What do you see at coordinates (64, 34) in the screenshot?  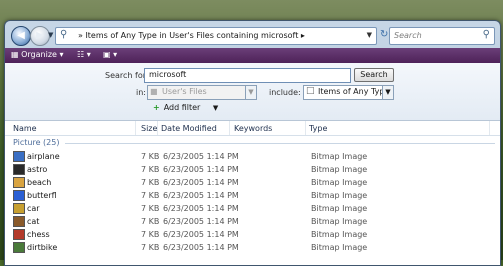 I see `search-folder-icon: ⚲` at bounding box center [64, 34].